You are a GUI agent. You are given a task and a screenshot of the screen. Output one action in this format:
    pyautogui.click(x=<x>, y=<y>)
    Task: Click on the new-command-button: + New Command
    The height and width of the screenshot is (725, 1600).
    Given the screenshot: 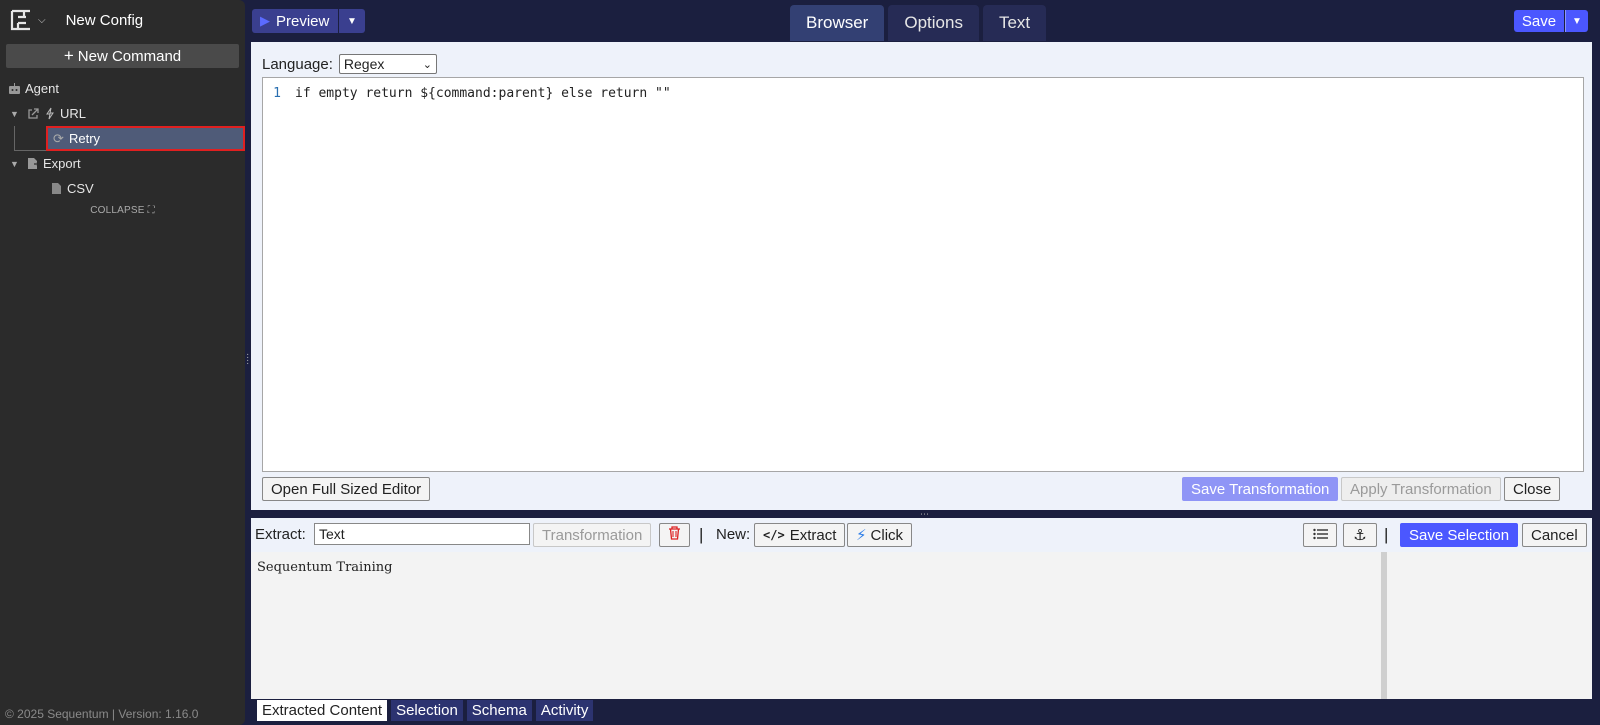 What is the action you would take?
    pyautogui.click(x=122, y=56)
    